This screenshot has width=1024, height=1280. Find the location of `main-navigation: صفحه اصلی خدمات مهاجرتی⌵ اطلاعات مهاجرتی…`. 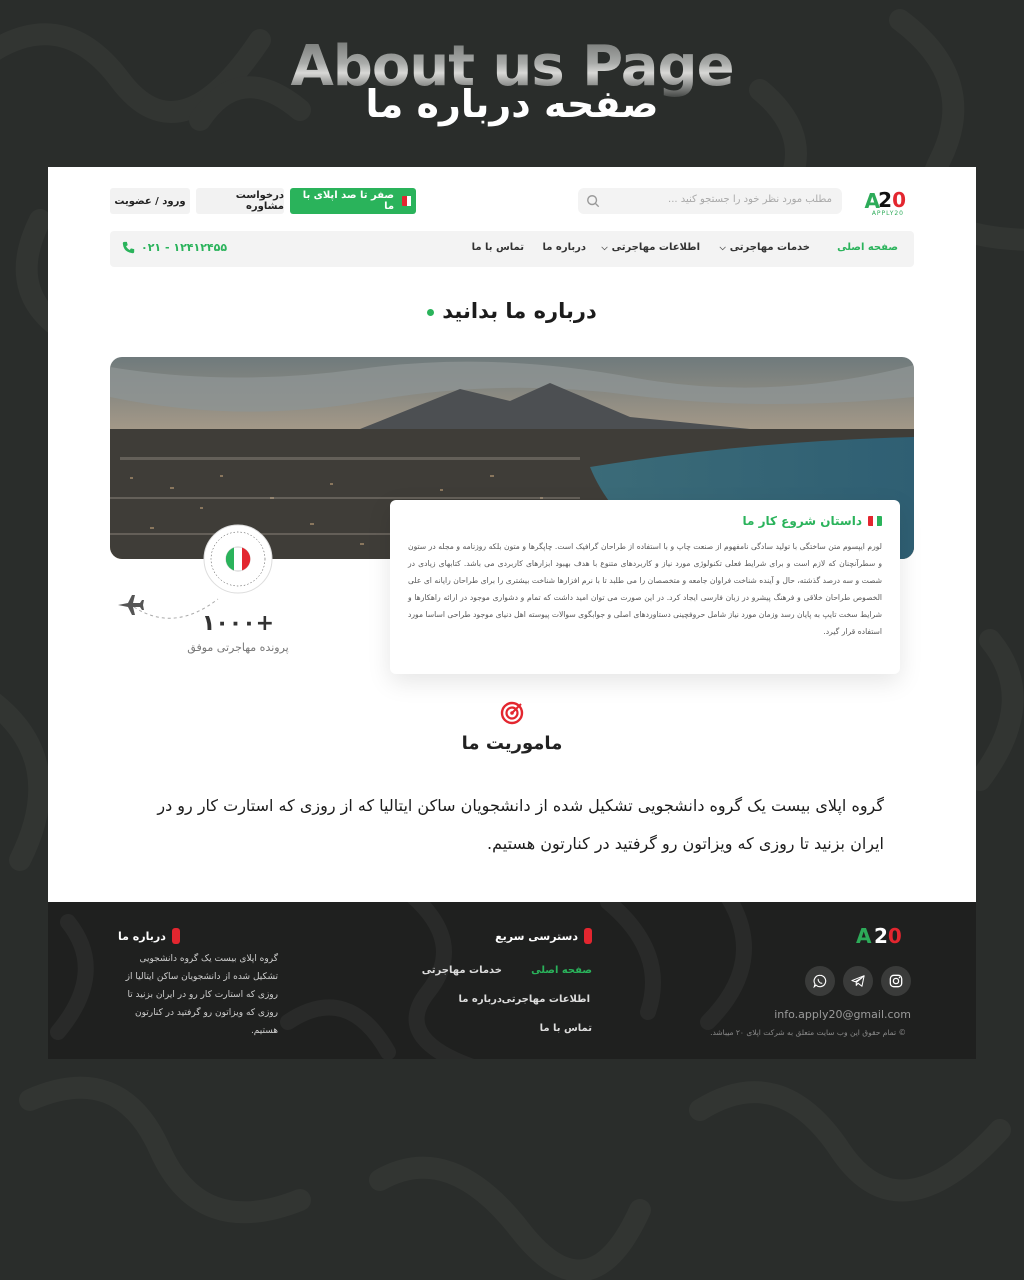

main-navigation: صفحه اصلی خدمات مهاجرتی⌵ اطلاعات مهاجرتی… is located at coordinates (512, 249).